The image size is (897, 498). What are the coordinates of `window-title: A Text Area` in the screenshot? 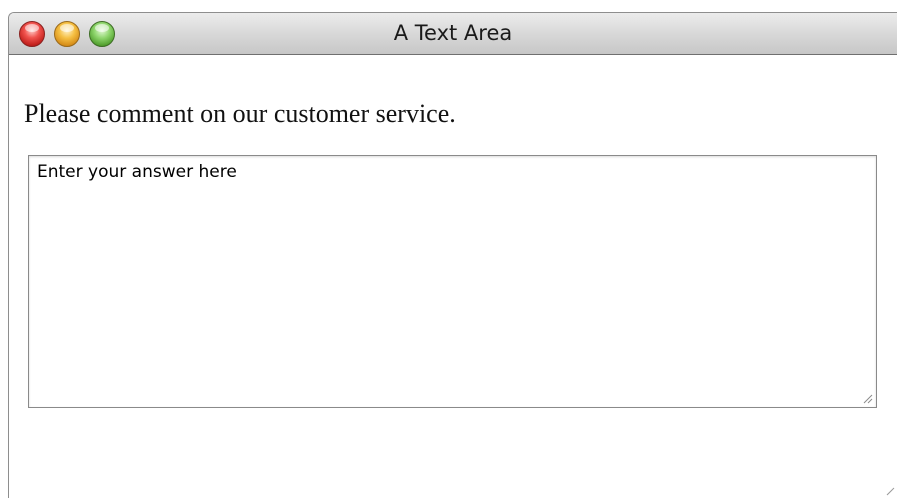 It's located at (453, 33).